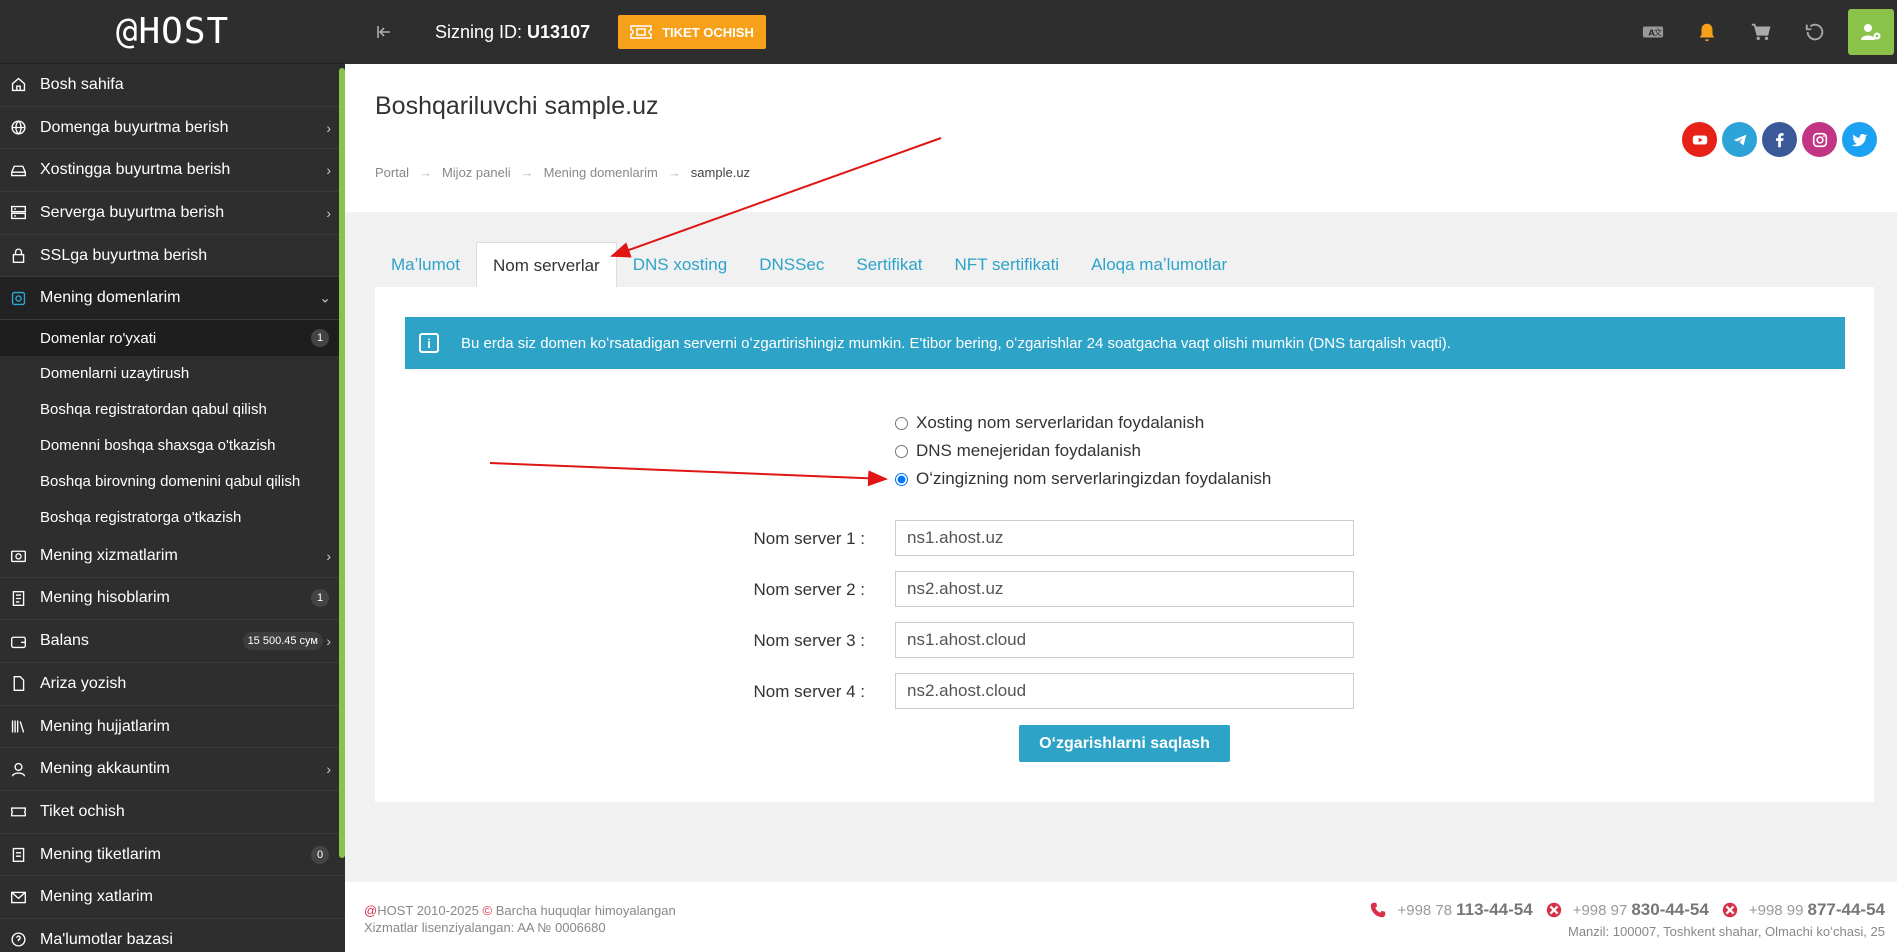  Describe the element at coordinates (82, 811) in the screenshot. I see `sidebar-item-label: Tiket ochish` at that location.